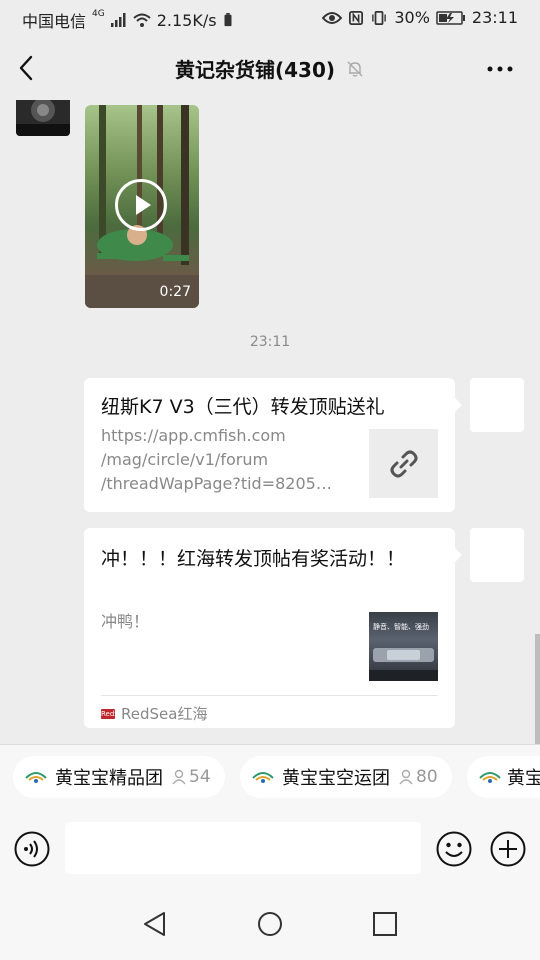 The image size is (540, 960). I want to click on video-duration: 0:27, so click(175, 292).